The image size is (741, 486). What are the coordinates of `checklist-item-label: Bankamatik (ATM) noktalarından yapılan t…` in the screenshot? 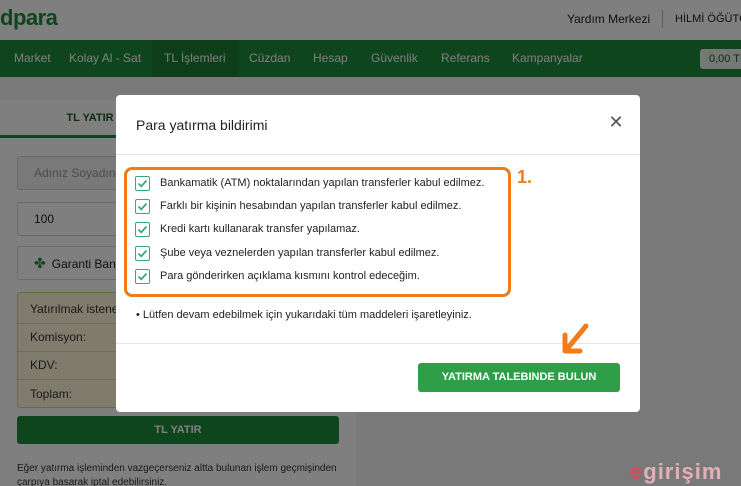 It's located at (322, 183).